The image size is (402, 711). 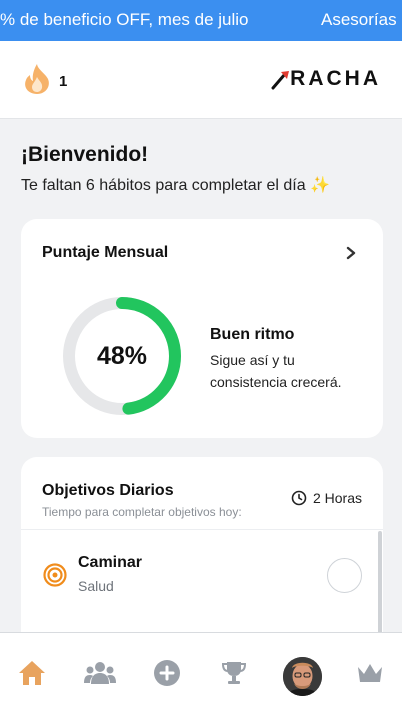 What do you see at coordinates (252, 334) in the screenshot?
I see `status-title: Buen ritmo` at bounding box center [252, 334].